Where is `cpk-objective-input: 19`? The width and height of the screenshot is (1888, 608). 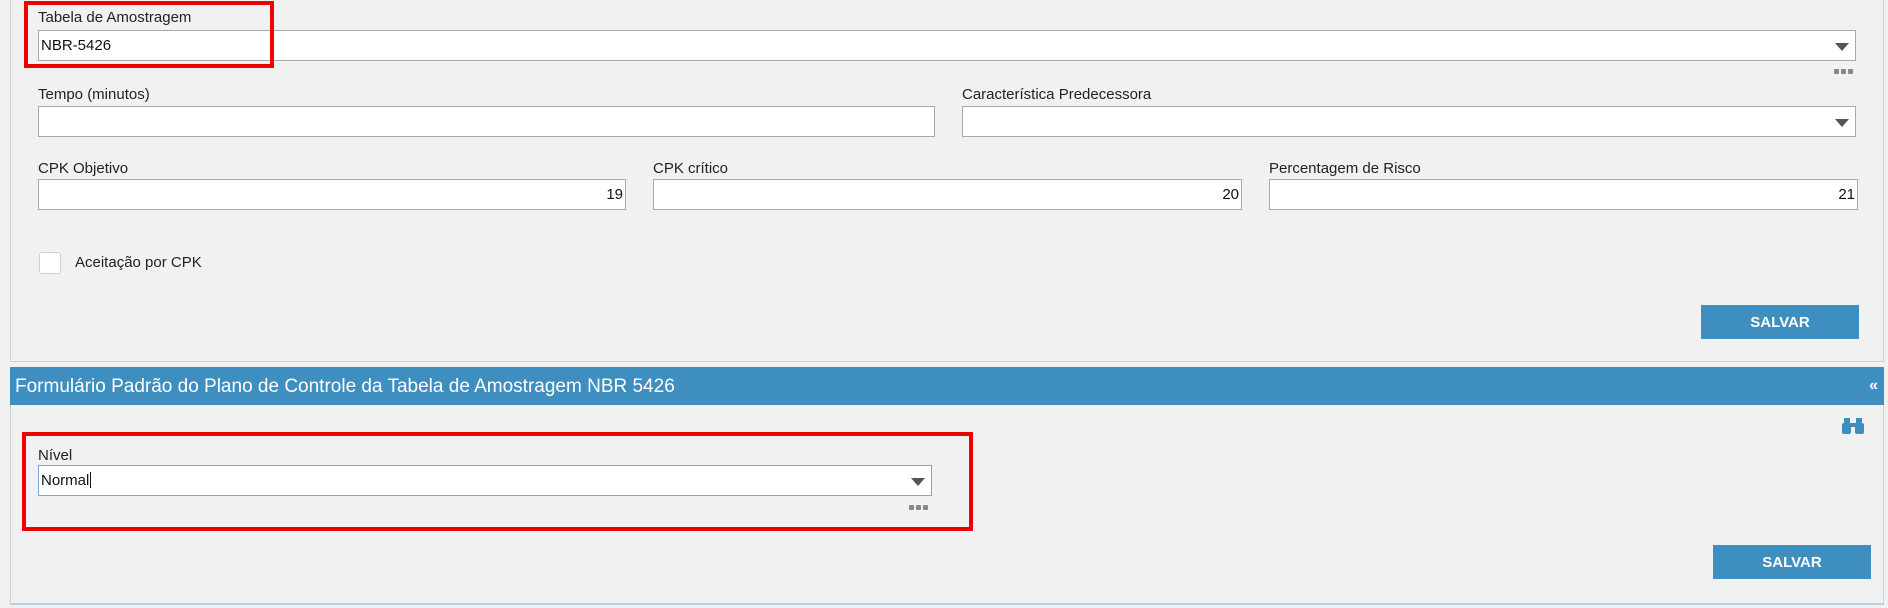 cpk-objective-input: 19 is located at coordinates (332, 194).